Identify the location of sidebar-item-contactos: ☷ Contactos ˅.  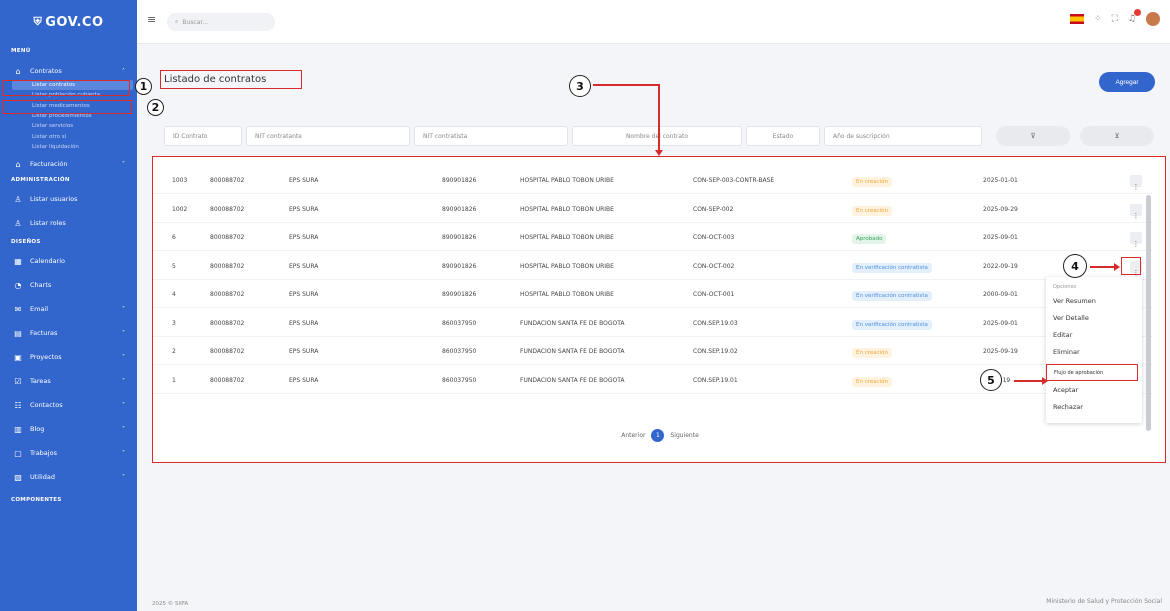
(68, 405).